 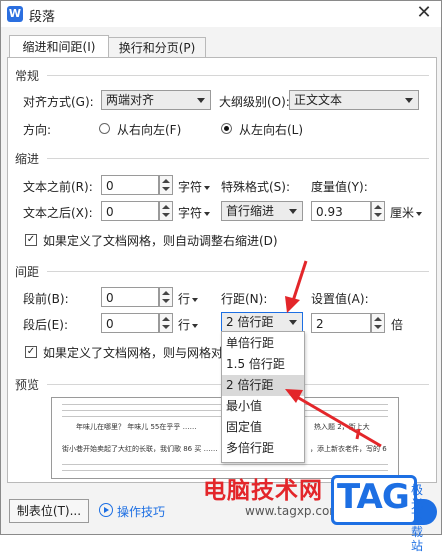 I want to click on arrow-to-line-spacing, so click(x=299, y=281).